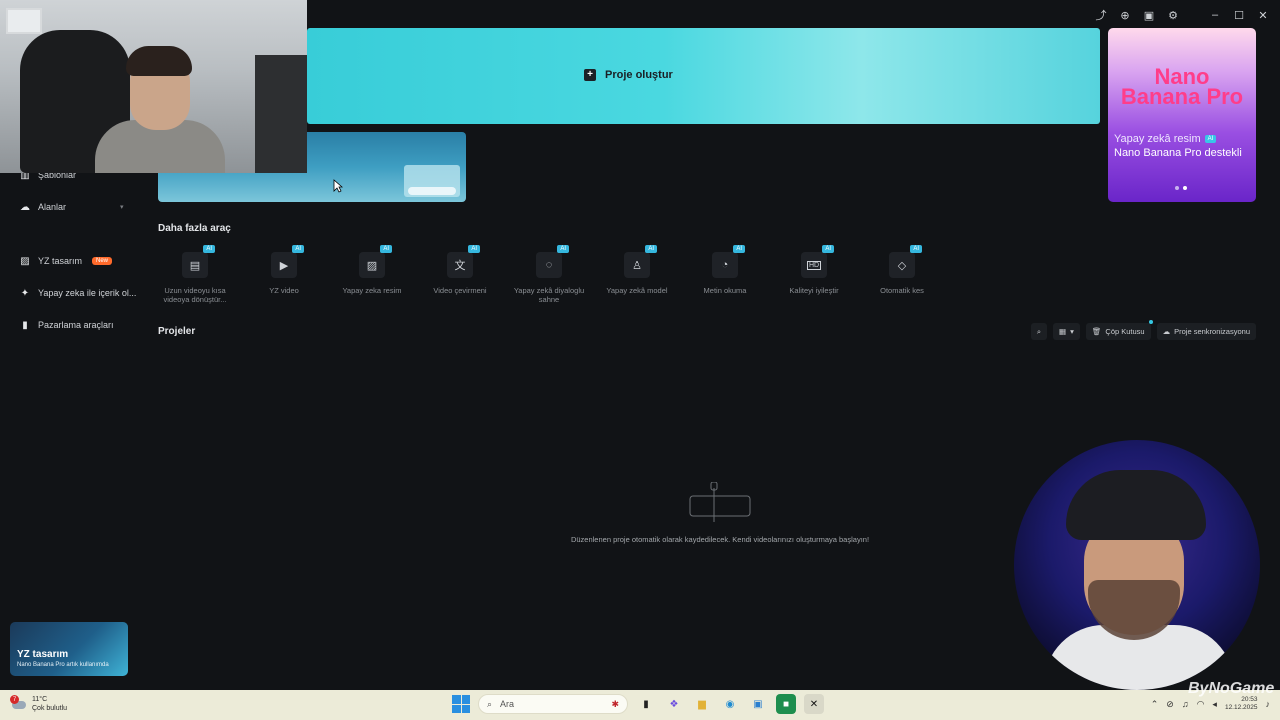 This screenshot has height=720, width=1280. What do you see at coordinates (1185, 704) in the screenshot?
I see `microphone-icon: ♫` at bounding box center [1185, 704].